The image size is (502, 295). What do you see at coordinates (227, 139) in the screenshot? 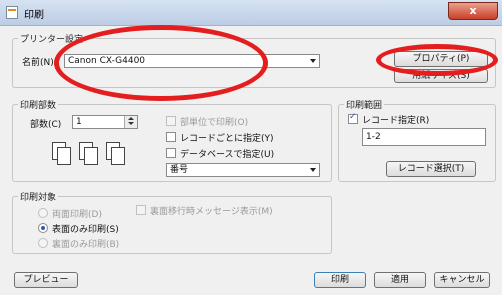
I see `per-record-label: レコードごとに指定(Y)` at bounding box center [227, 139].